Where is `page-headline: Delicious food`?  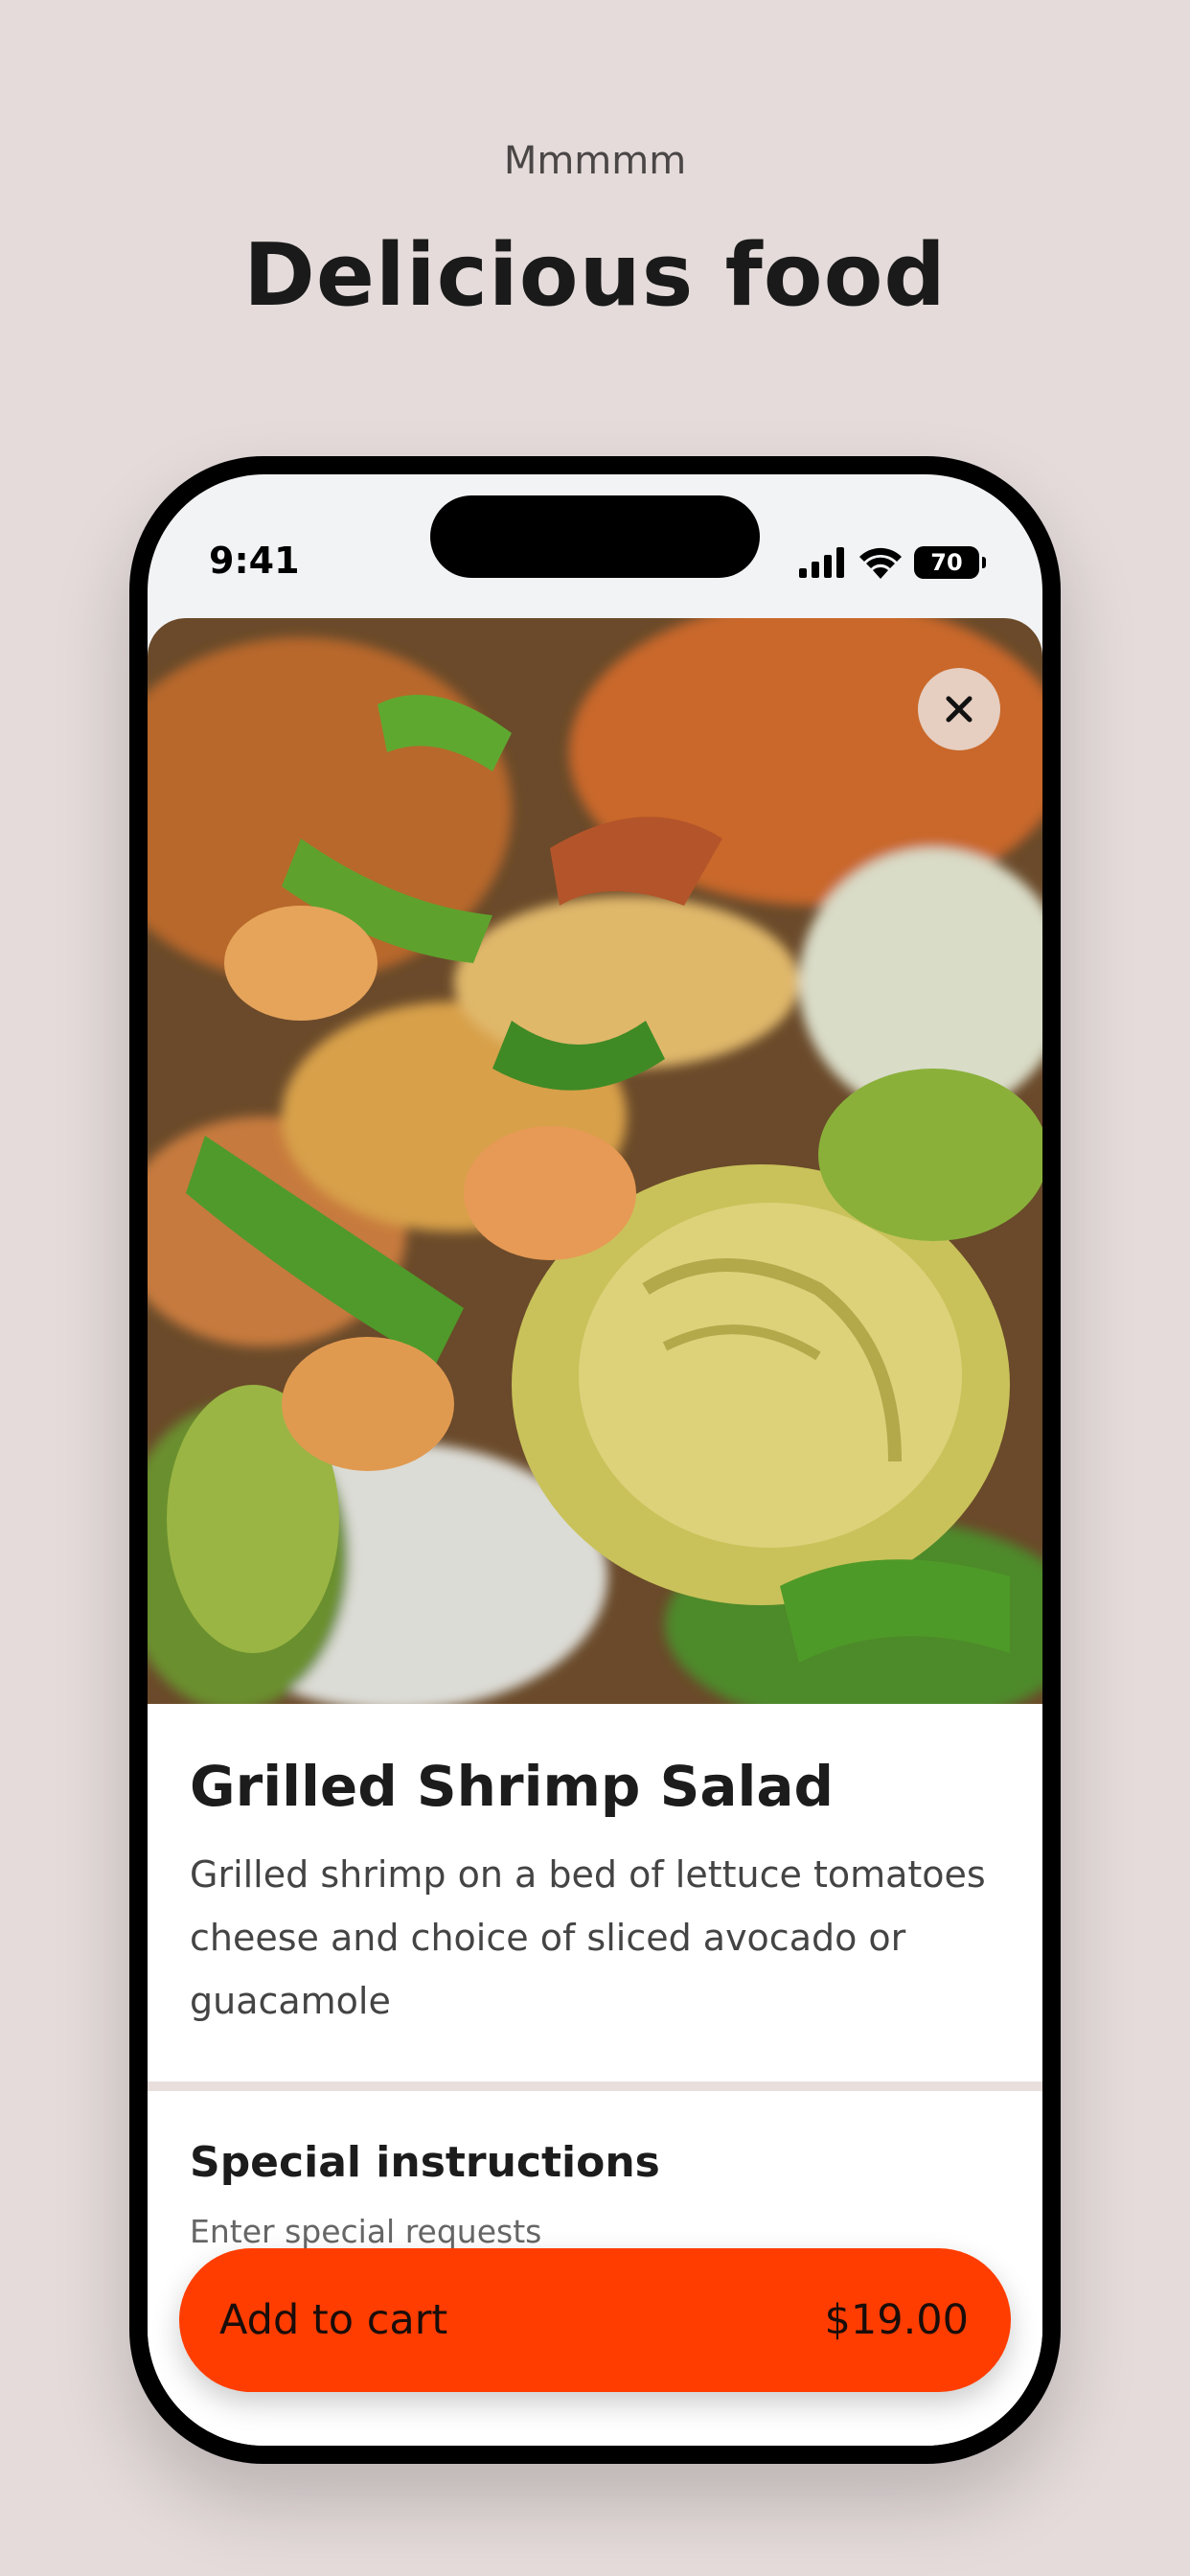
page-headline: Delicious food is located at coordinates (595, 275).